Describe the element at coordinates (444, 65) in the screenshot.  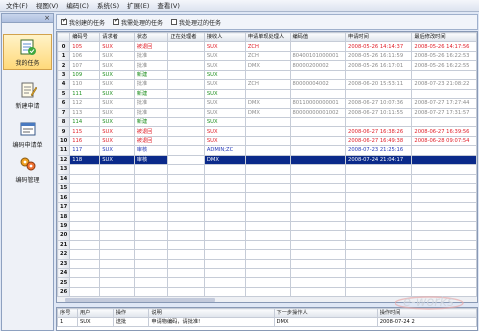
I see `cell-modified: 2008-05-26 16:22:55` at that location.